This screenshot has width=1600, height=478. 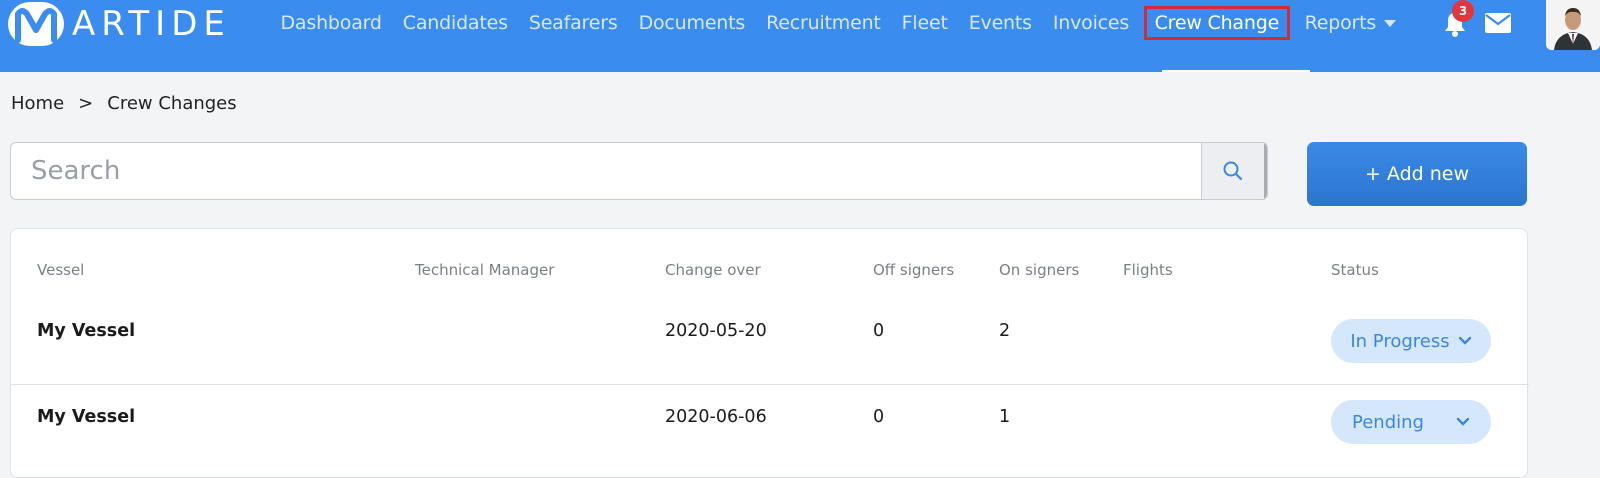 I want to click on cell-on-signers: 2, so click(x=1005, y=331).